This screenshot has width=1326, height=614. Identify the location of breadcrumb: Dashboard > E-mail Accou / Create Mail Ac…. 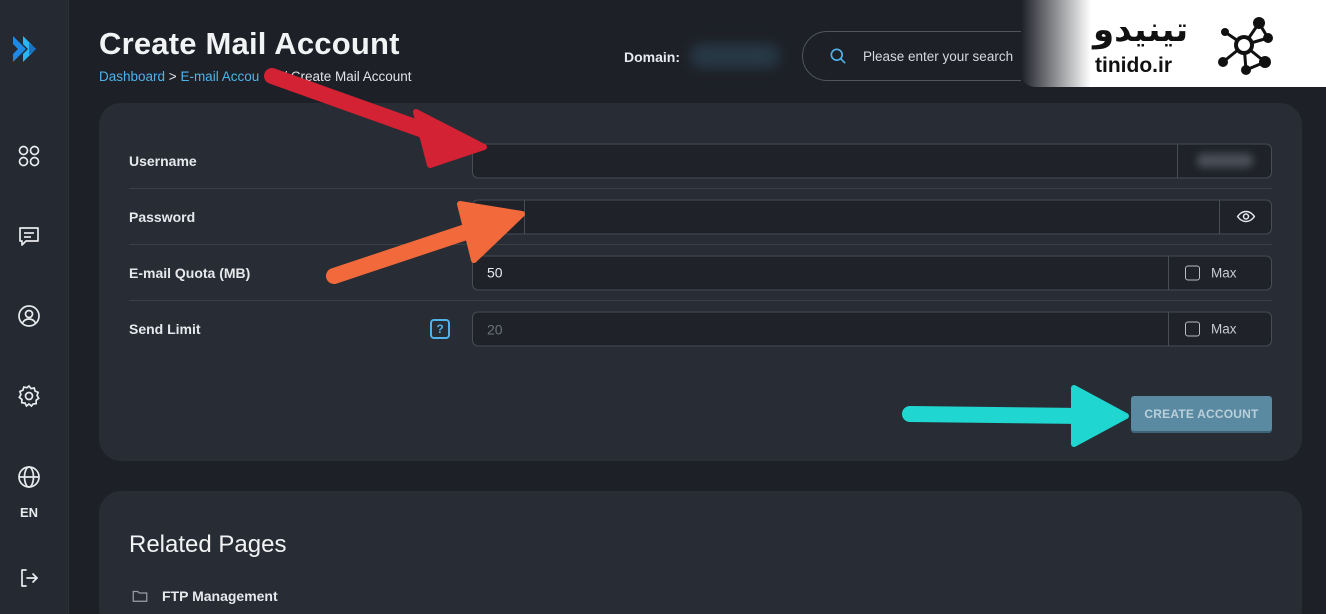
(255, 76).